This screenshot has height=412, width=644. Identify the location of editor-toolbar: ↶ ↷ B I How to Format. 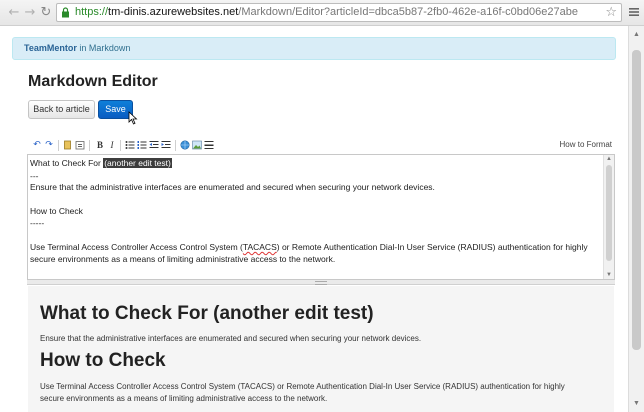
(321, 146).